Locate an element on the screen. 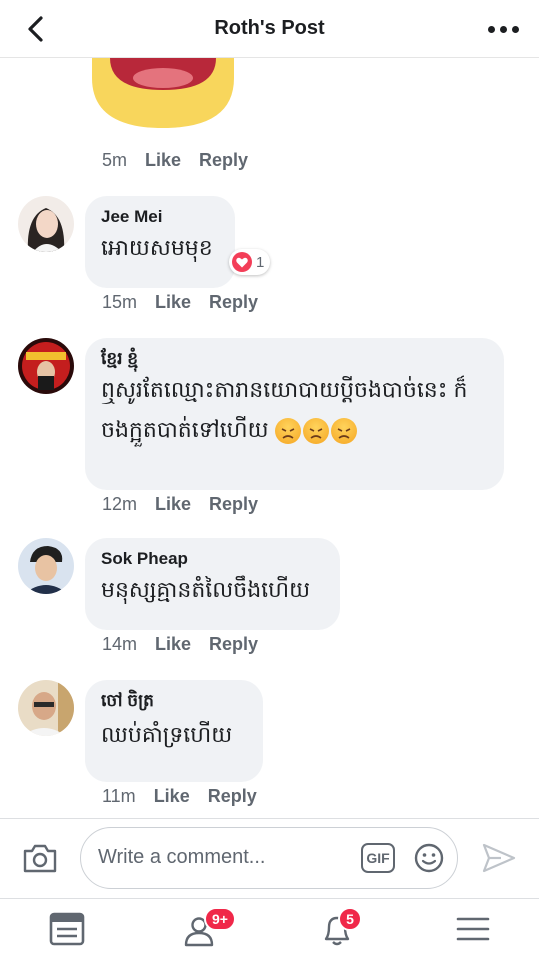 The height and width of the screenshot is (960, 539). send-icon is located at coordinates (499, 858).